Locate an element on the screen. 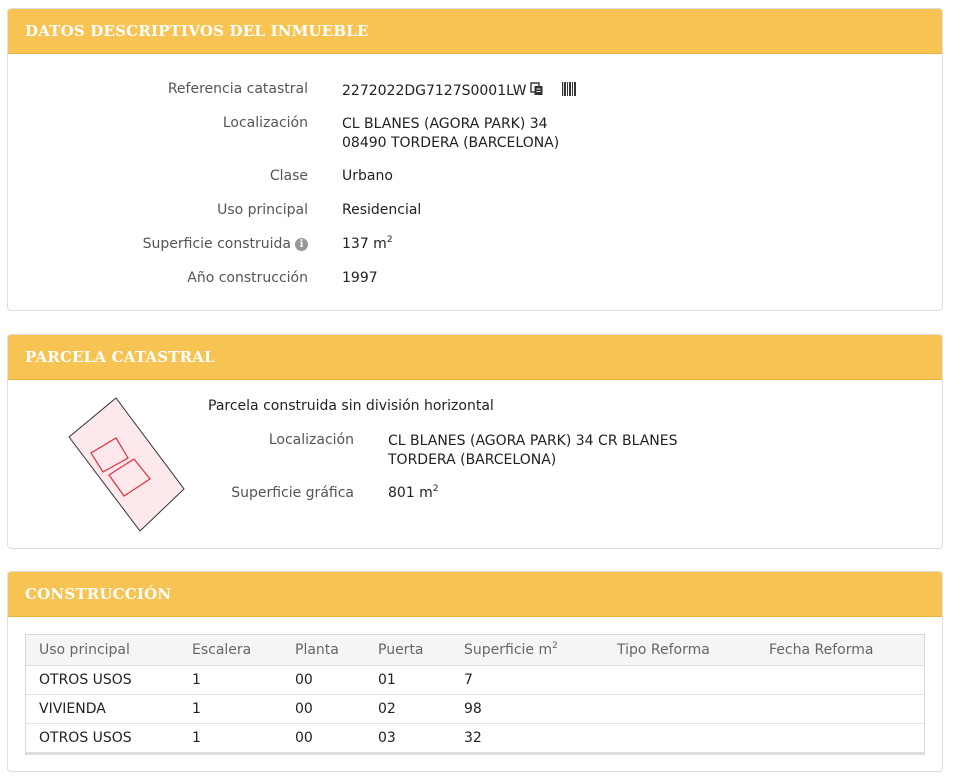 This screenshot has width=966, height=778. parcela-localizacion-line-1: CL BLANES (AGORA PARK) 34 CR BLANES is located at coordinates (533, 441).